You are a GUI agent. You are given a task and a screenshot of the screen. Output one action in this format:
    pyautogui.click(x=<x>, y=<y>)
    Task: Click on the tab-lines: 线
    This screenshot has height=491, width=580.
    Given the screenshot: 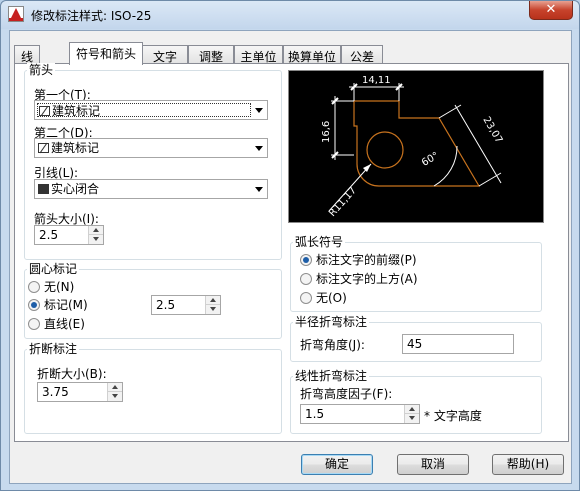 What is the action you would take?
    pyautogui.click(x=27, y=54)
    